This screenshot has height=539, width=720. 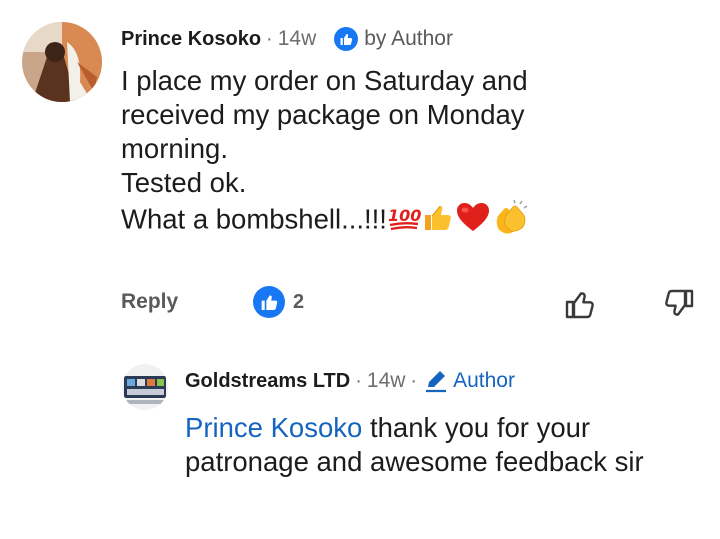 I want to click on reply-meta: Goldstreams LTD · 14w · Author, so click(x=350, y=381).